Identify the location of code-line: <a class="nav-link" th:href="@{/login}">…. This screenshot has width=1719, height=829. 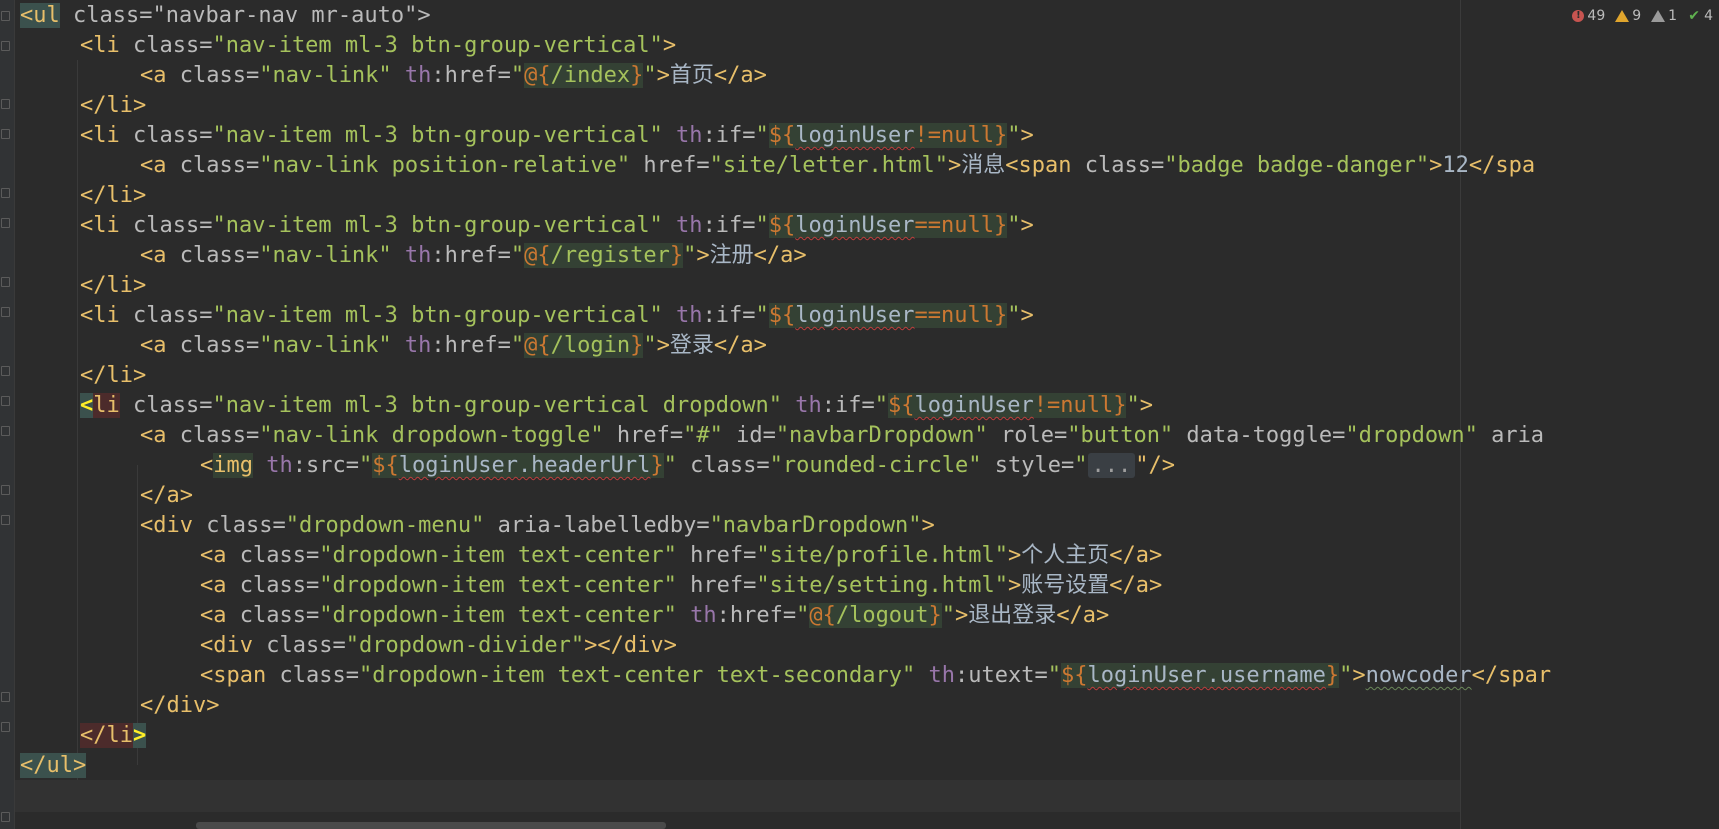
(453, 346).